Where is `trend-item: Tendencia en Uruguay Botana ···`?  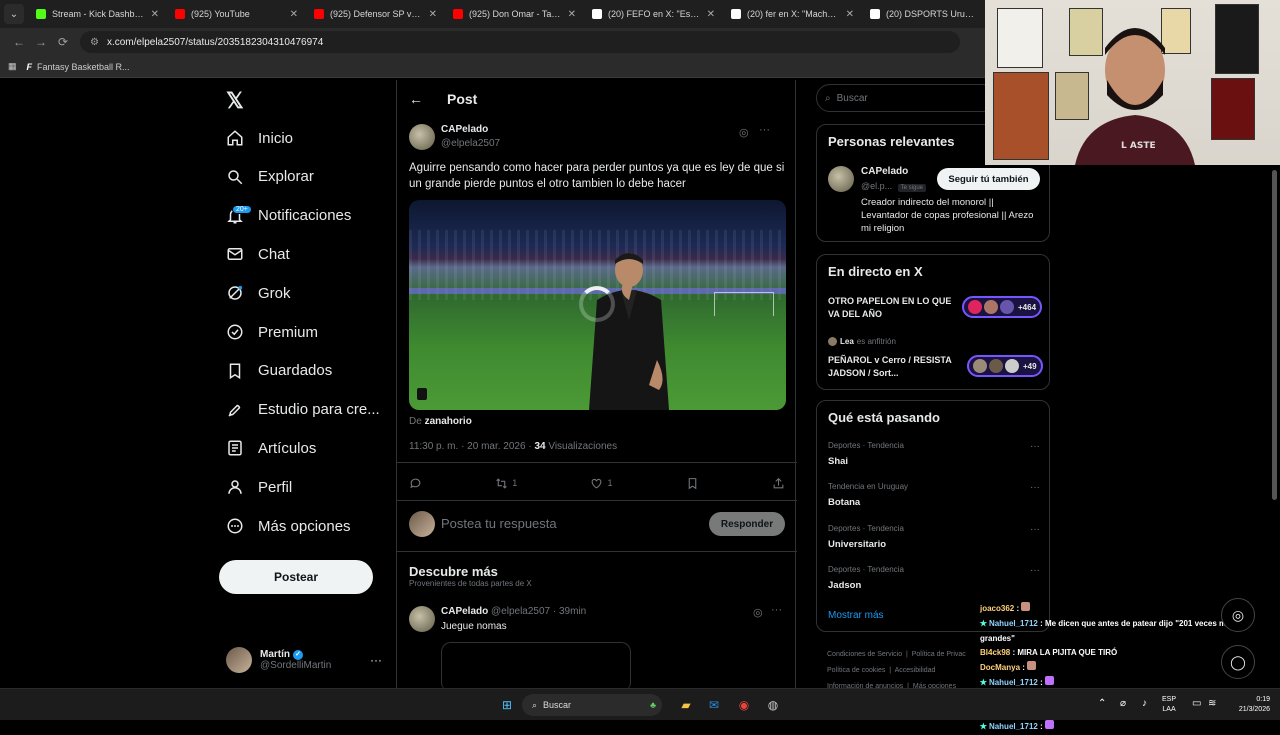
trend-item: Tendencia en Uruguay Botana ··· is located at coordinates (934, 495).